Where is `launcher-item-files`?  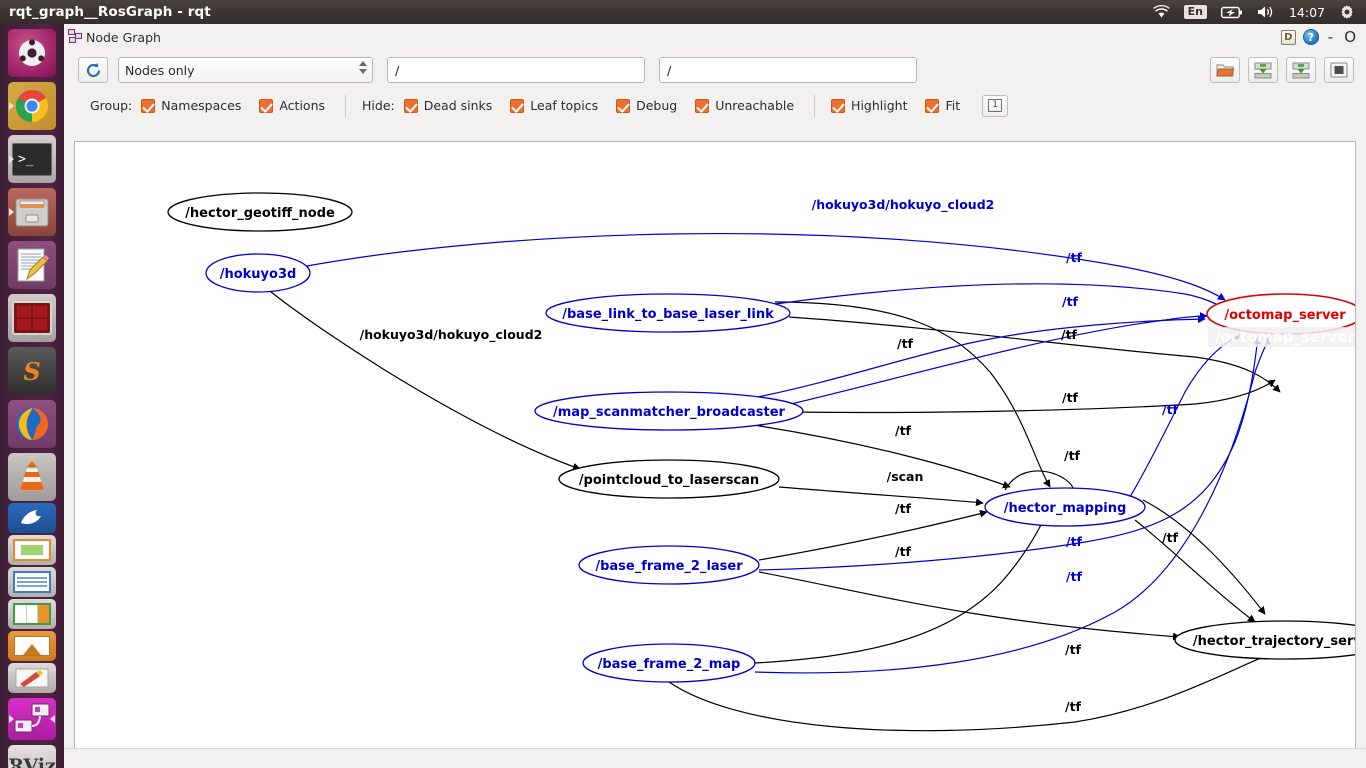
launcher-item-files is located at coordinates (32, 212).